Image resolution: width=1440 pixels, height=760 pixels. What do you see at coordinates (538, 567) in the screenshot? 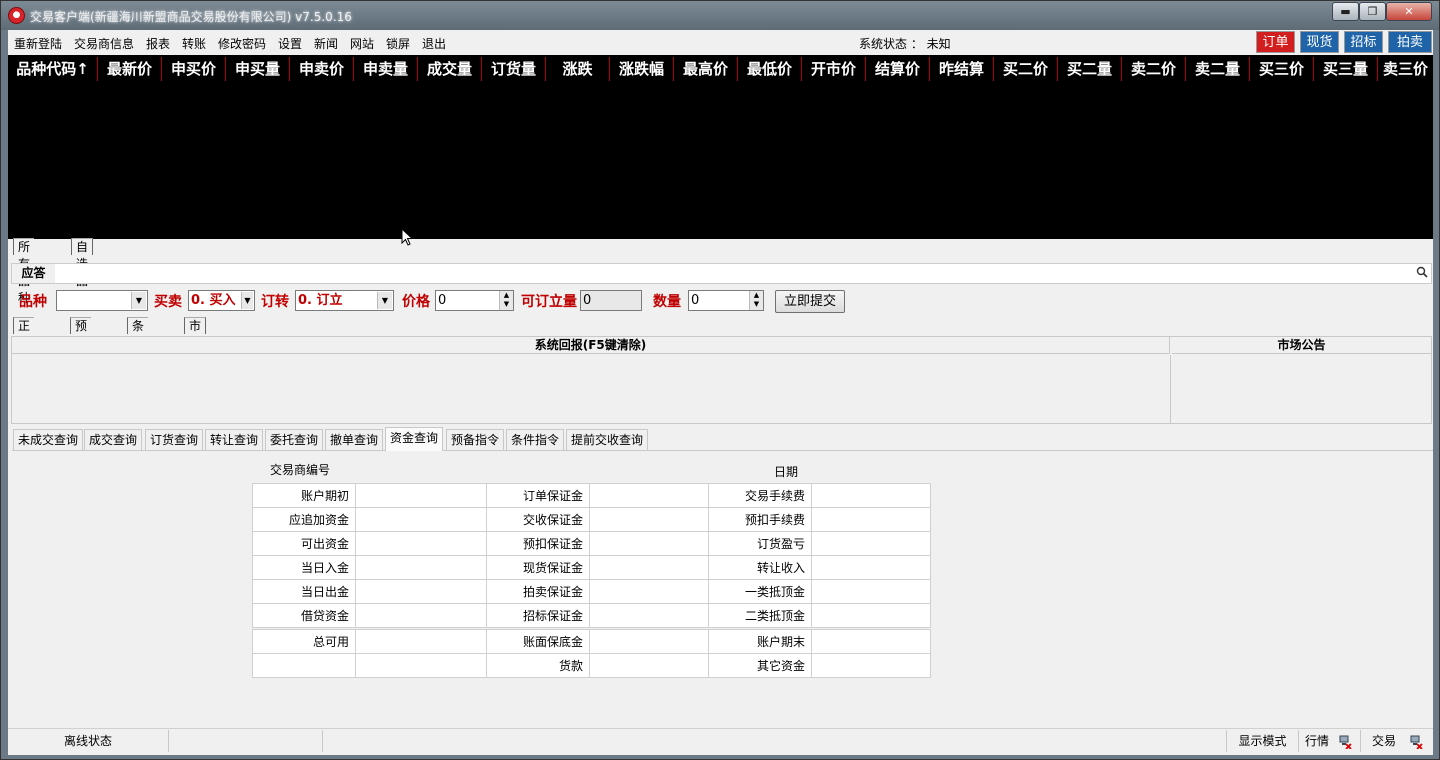
I see `fund-field-label: 现货保证金` at bounding box center [538, 567].